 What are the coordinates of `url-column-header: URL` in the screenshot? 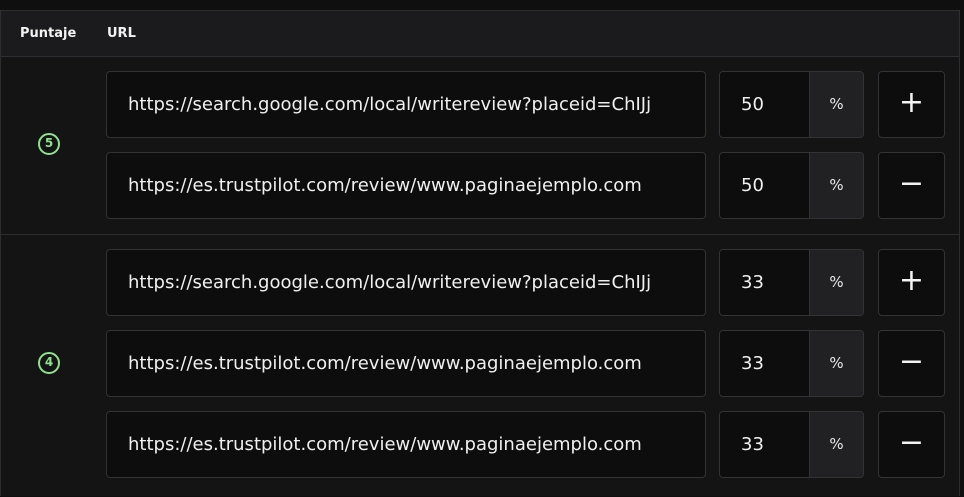 It's located at (121, 33).